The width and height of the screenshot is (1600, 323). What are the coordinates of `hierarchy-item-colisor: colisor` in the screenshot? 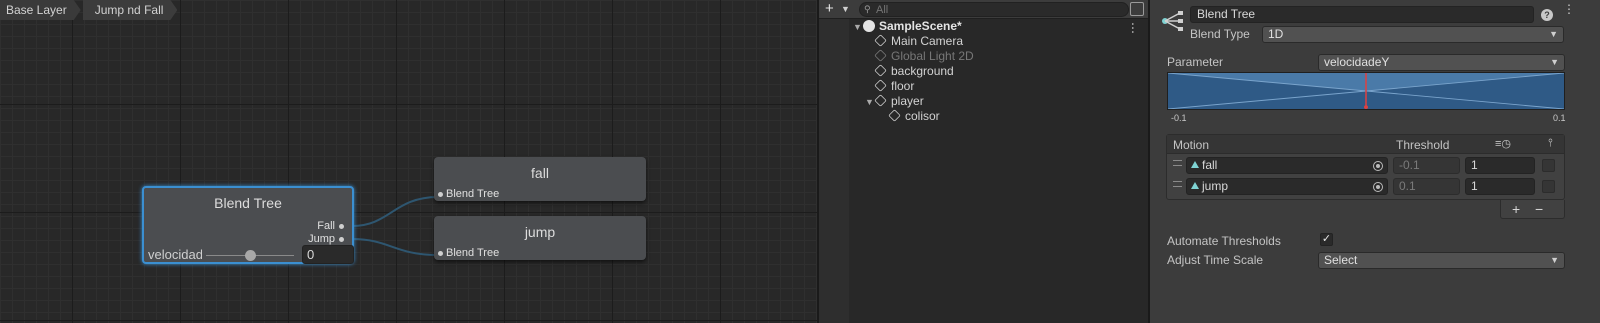 It's located at (914, 116).